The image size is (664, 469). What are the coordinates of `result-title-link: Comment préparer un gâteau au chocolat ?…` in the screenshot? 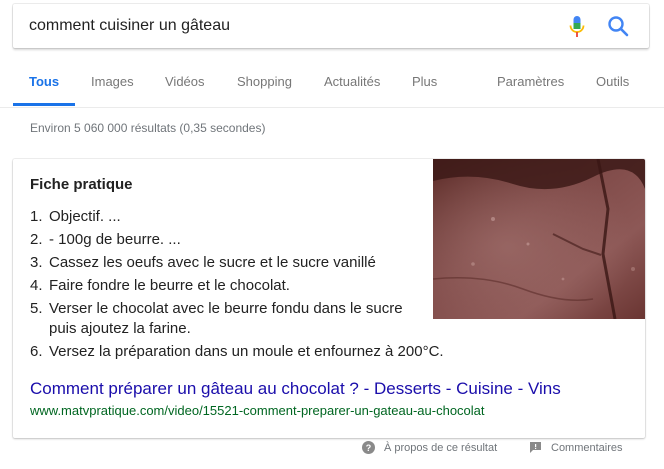 It's located at (295, 389).